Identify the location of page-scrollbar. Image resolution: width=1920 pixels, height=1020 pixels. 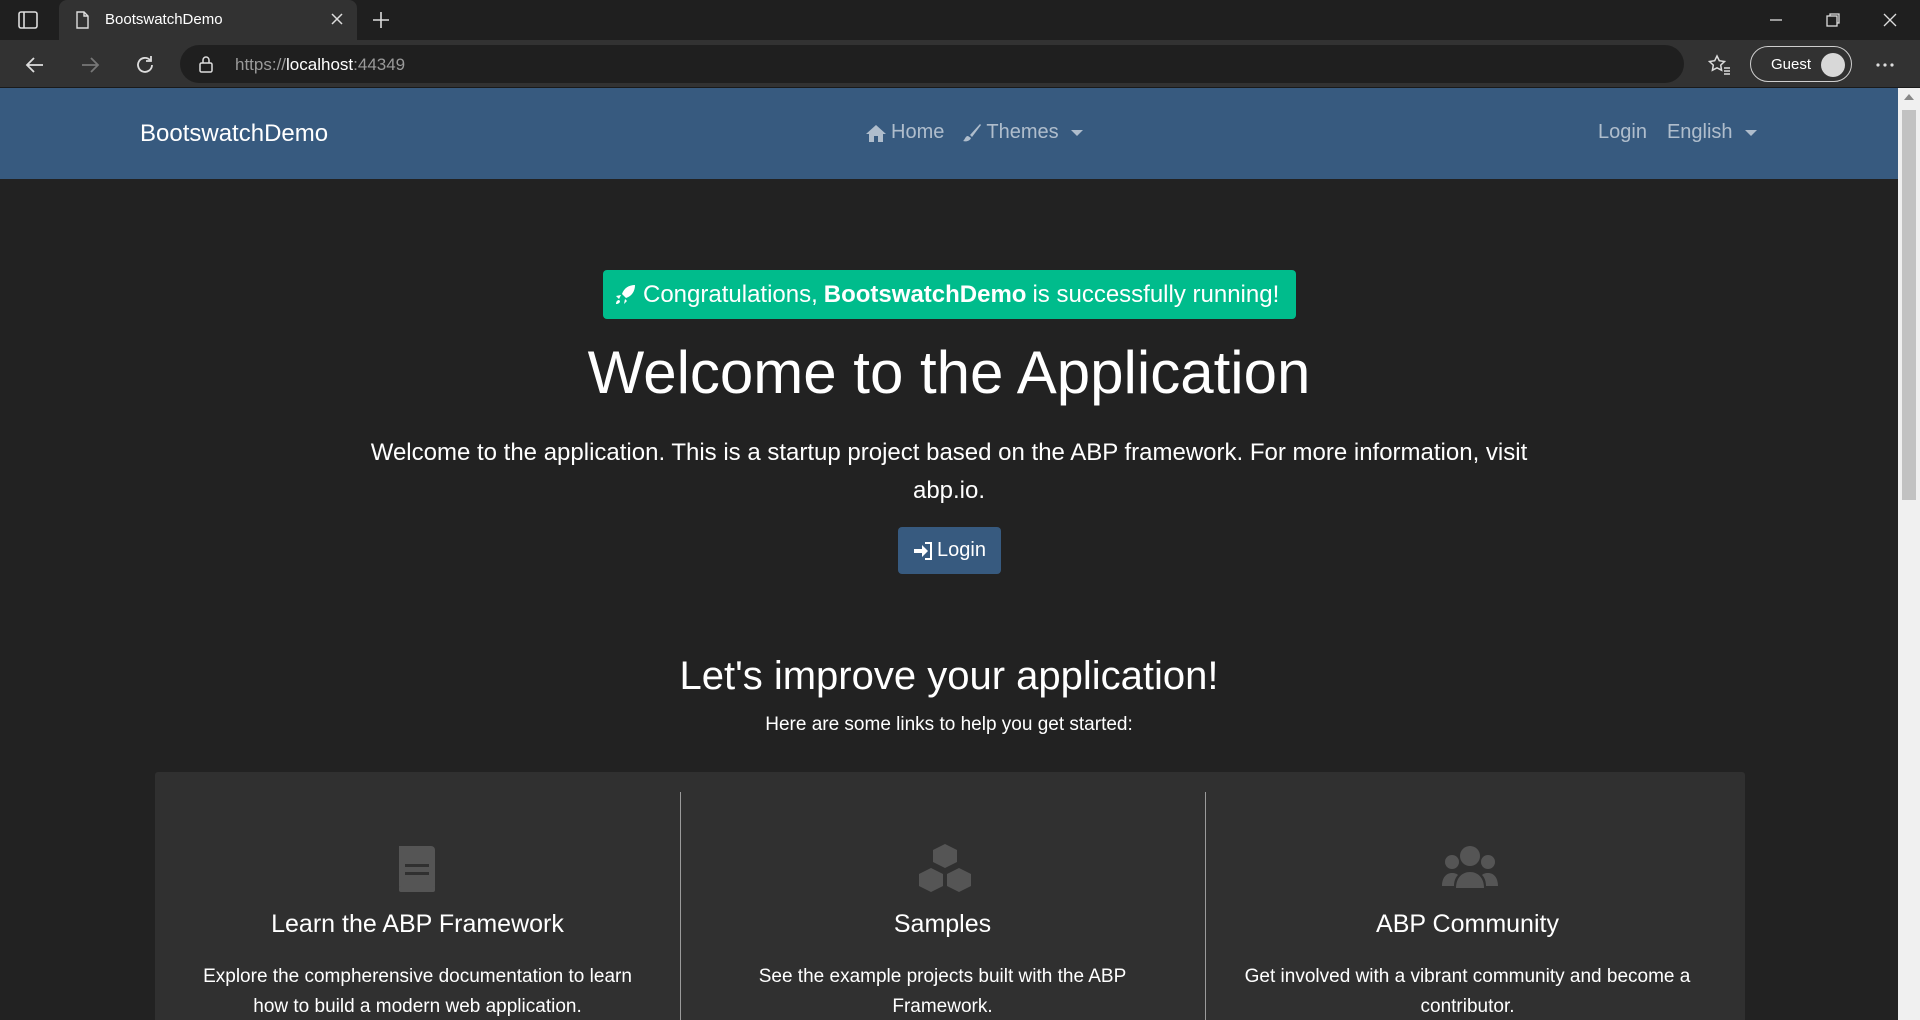
(1909, 554).